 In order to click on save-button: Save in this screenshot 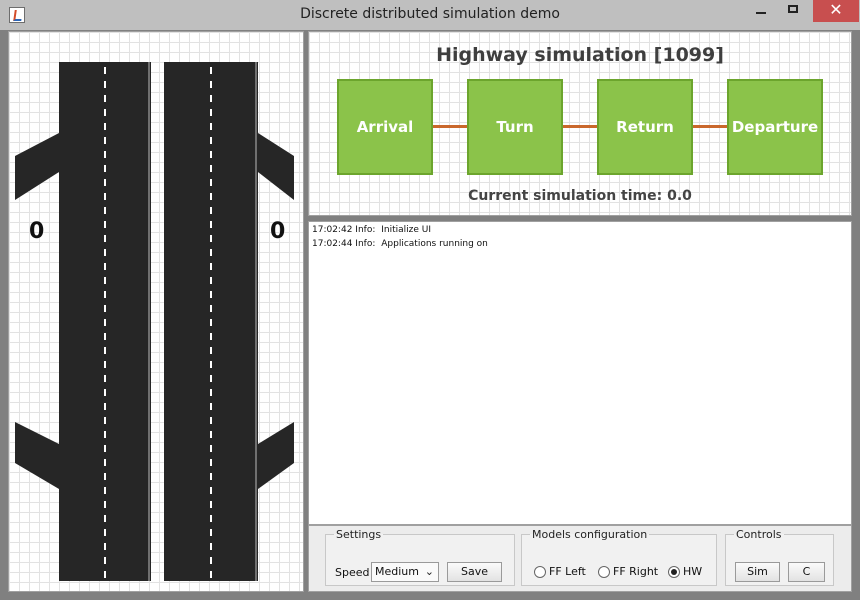, I will do `click(474, 572)`.